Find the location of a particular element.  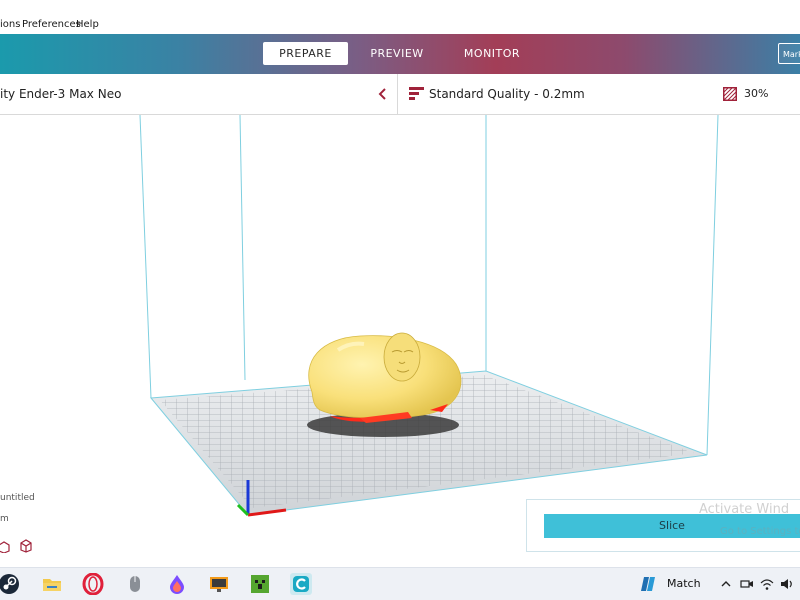

mouse-app-icon is located at coordinates (135, 584).